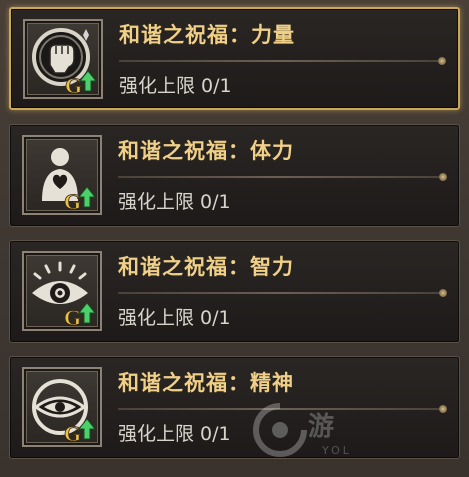 This screenshot has width=469, height=477. I want to click on blessing-title: 和谐之祝福：精神, so click(206, 383).